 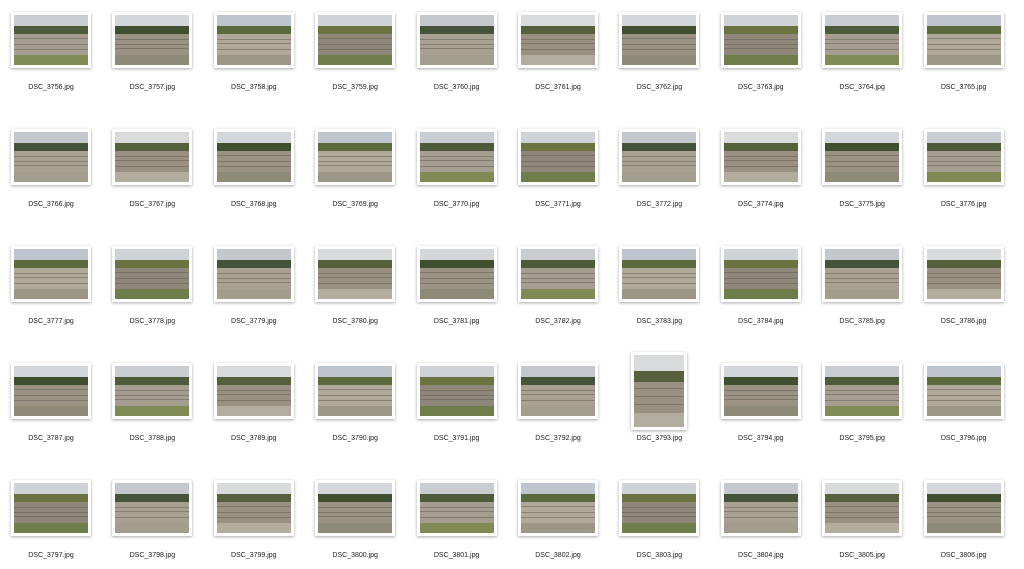 I want to click on file-item: DSC_3781.jpg, so click(x=457, y=289).